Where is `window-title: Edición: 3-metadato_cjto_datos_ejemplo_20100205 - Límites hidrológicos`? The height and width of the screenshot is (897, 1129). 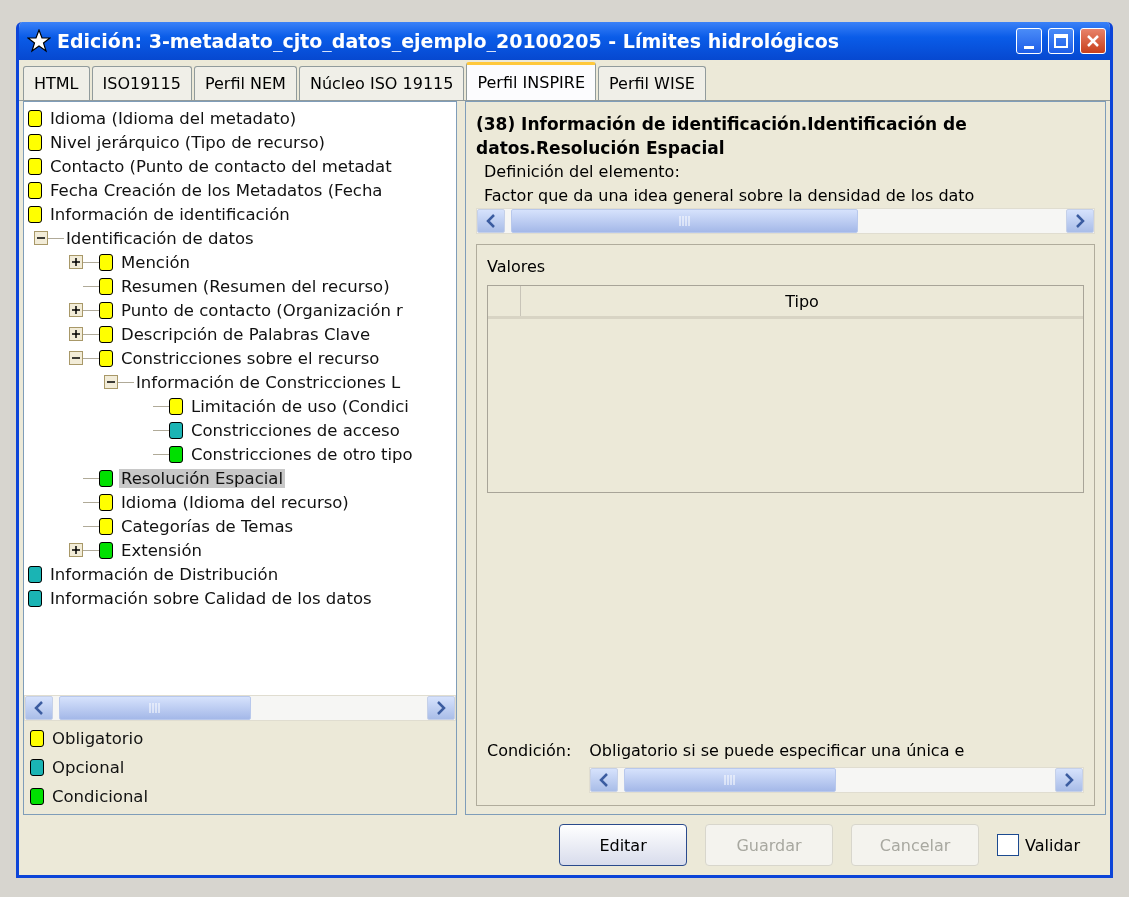
window-title: Edición: 3-metadato_cjto_datos_ejemplo_20100205 - Límites hidrológicos is located at coordinates (448, 41).